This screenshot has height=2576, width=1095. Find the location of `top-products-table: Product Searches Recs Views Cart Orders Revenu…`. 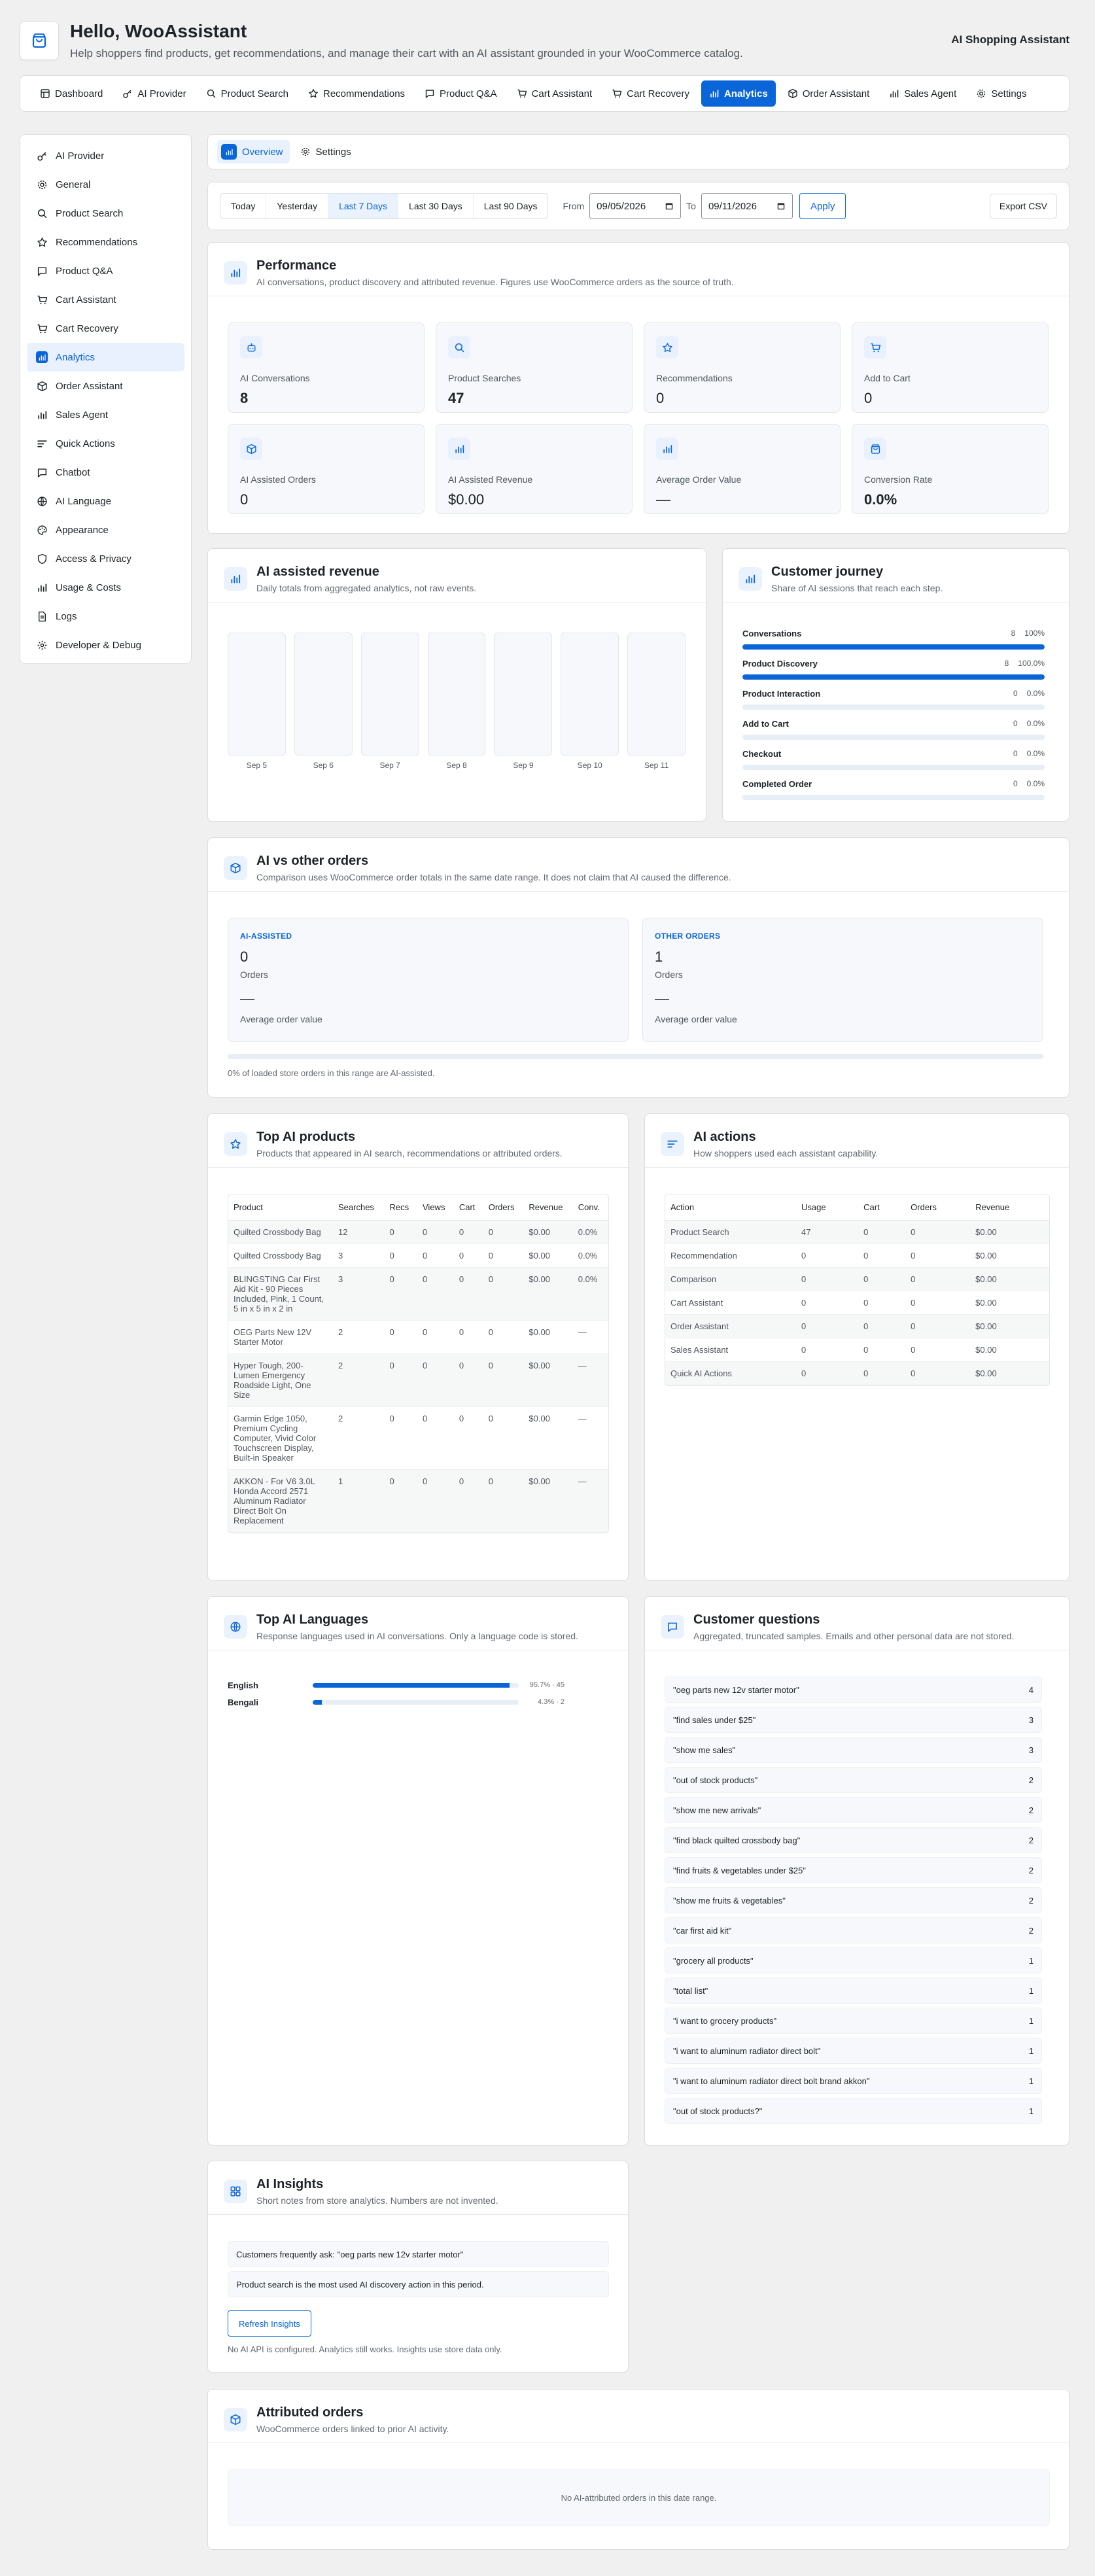

top-products-table: Product Searches Recs Views Cart Orders Revenu… is located at coordinates (418, 1363).